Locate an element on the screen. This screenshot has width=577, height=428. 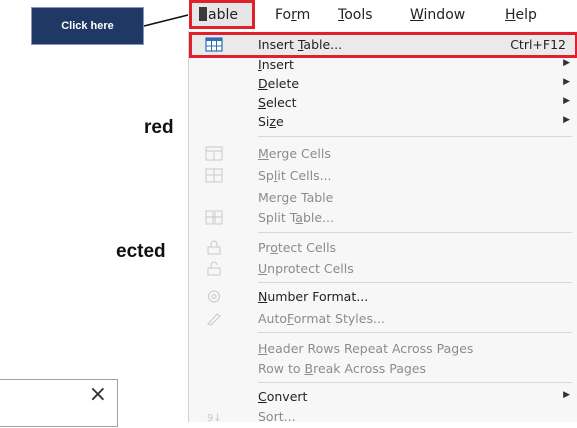
menu-window: Window is located at coordinates (437, 15).